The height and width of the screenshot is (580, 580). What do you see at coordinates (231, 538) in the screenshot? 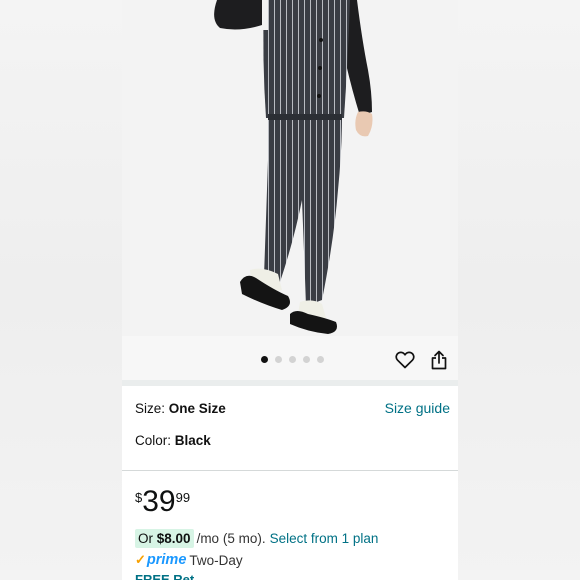
I see `installment-period: /mo (5 mo).` at bounding box center [231, 538].